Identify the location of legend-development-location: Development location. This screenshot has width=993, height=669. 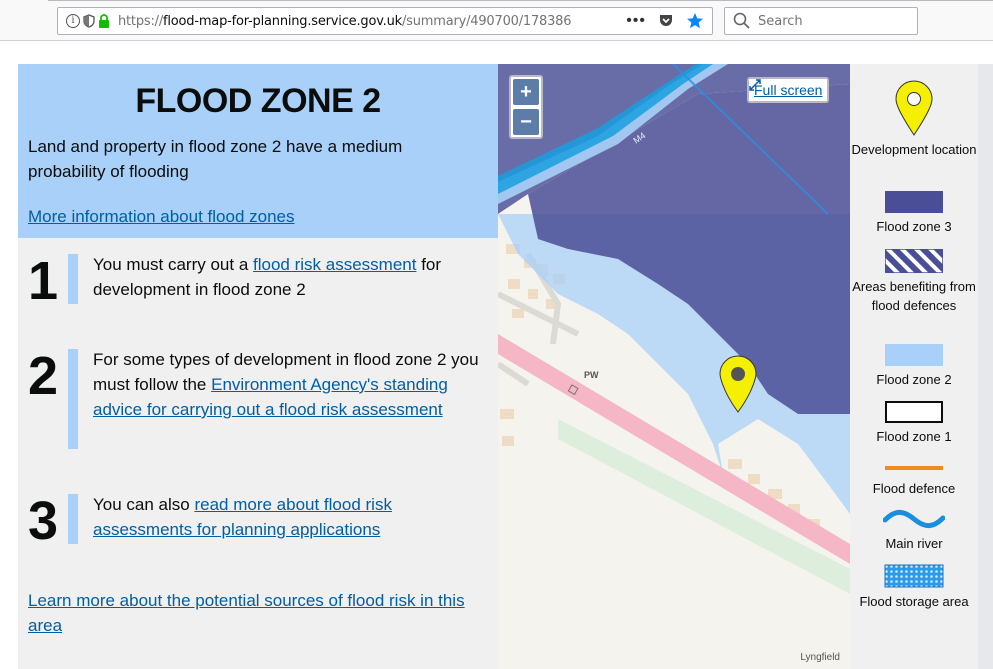
(914, 119).